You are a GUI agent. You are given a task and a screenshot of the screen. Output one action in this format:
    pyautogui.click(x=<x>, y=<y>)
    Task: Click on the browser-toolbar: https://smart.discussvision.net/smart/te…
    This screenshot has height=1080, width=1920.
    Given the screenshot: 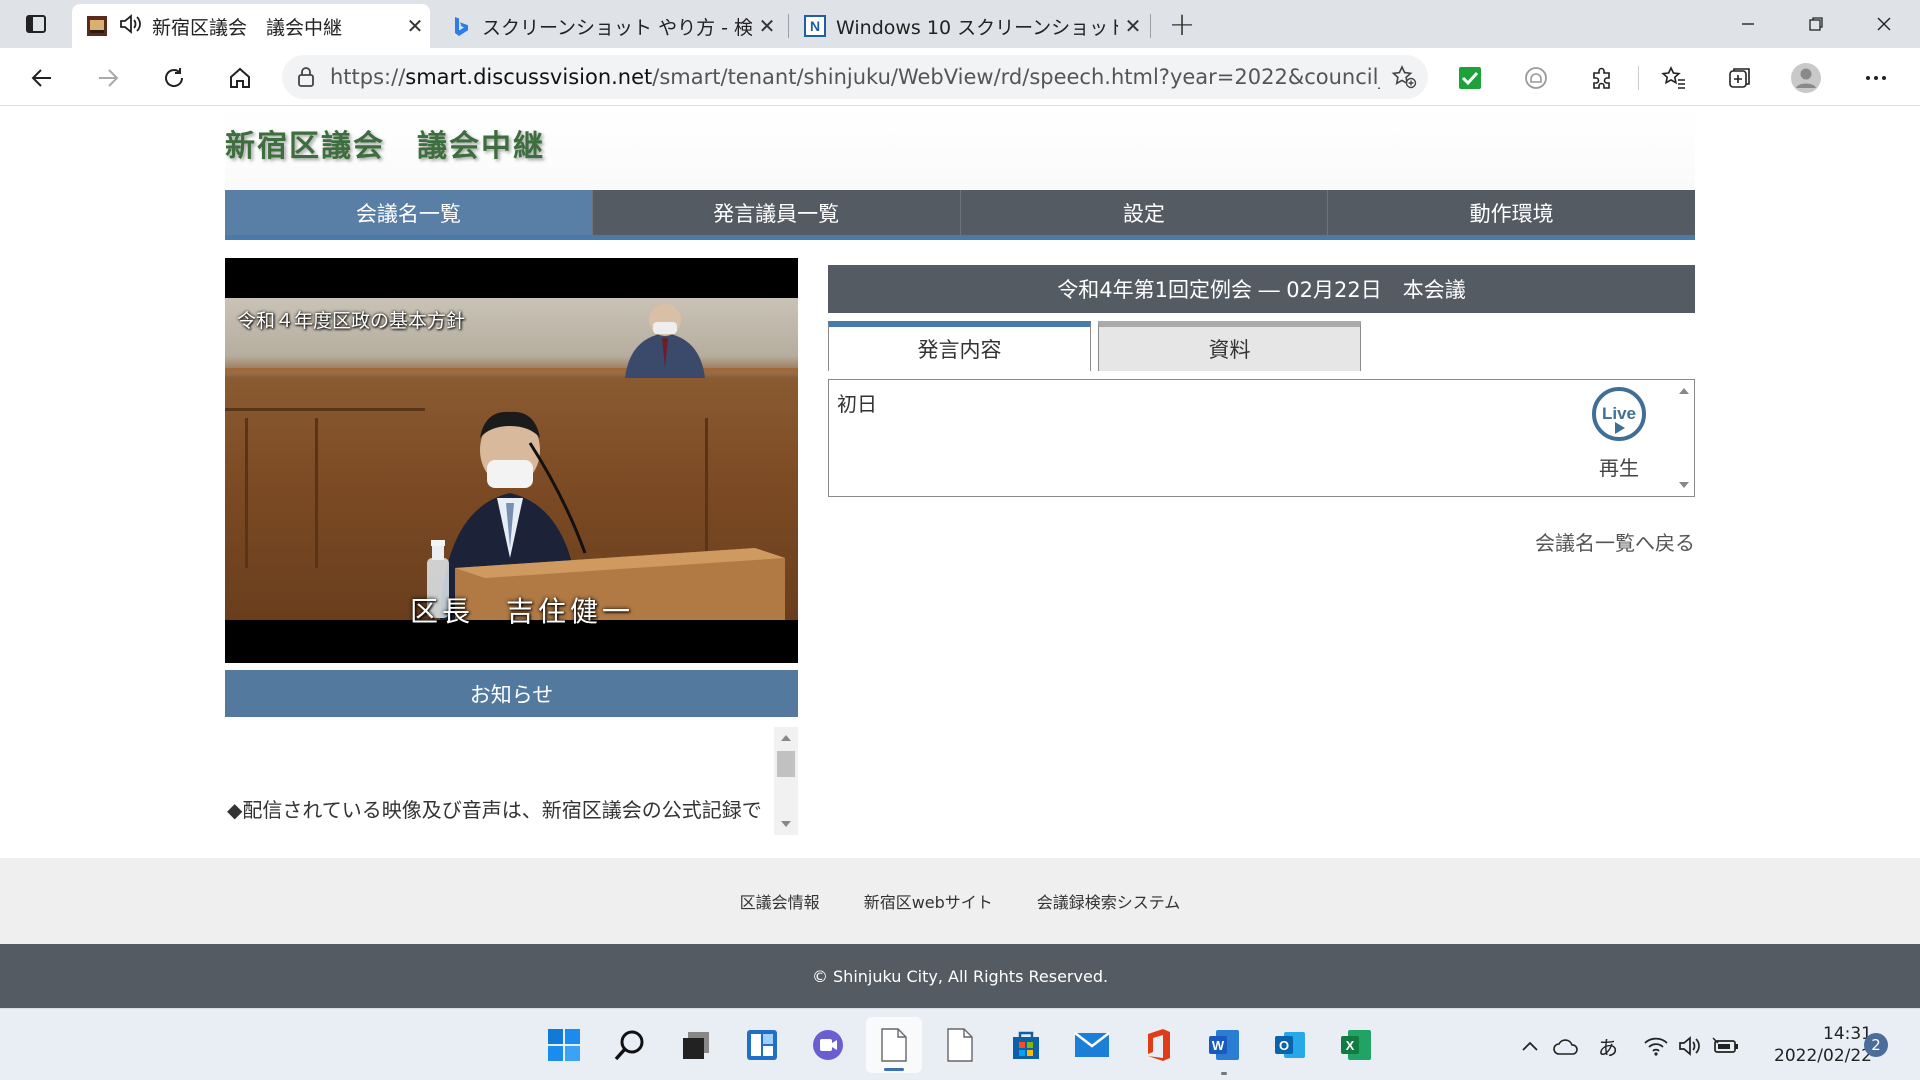 What is the action you would take?
    pyautogui.click(x=960, y=77)
    